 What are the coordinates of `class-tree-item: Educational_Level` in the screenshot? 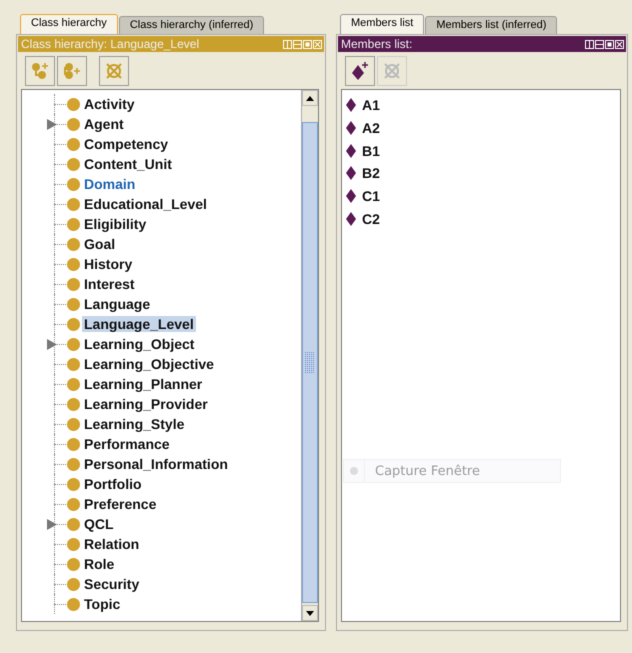 It's located at (145, 204).